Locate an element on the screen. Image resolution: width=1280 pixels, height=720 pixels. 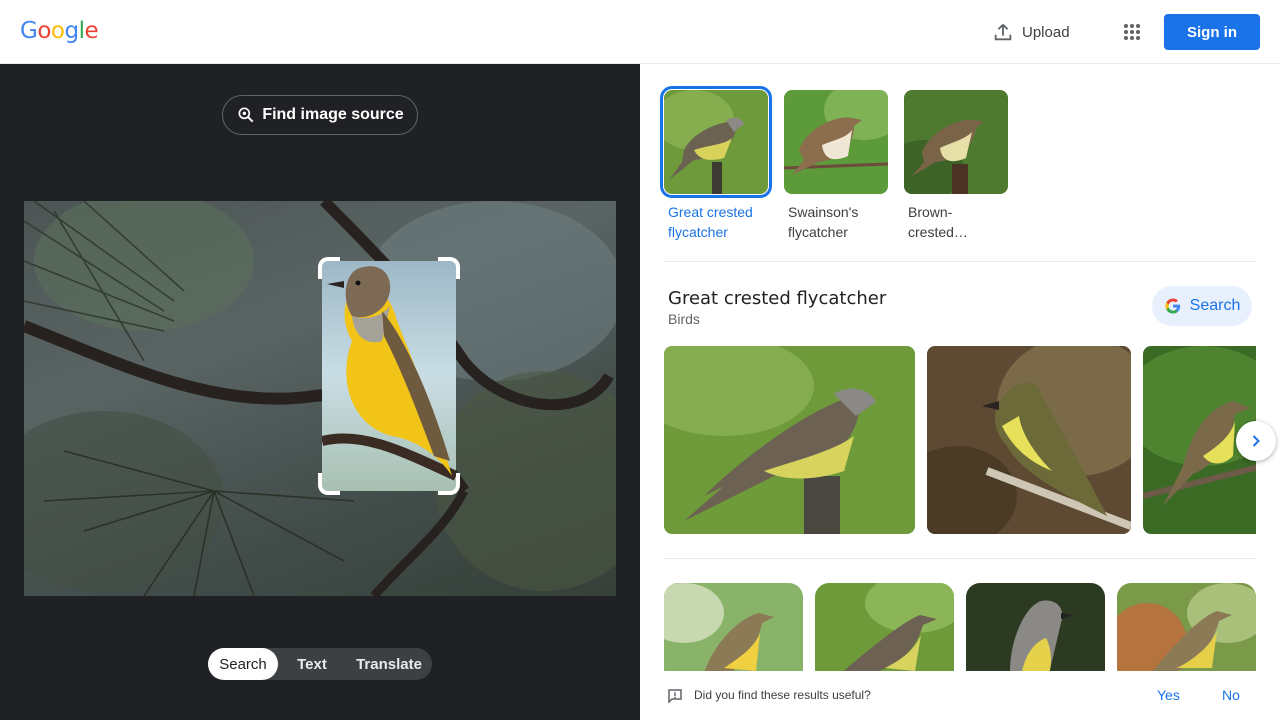
crop-handle-top-left is located at coordinates (329, 268).